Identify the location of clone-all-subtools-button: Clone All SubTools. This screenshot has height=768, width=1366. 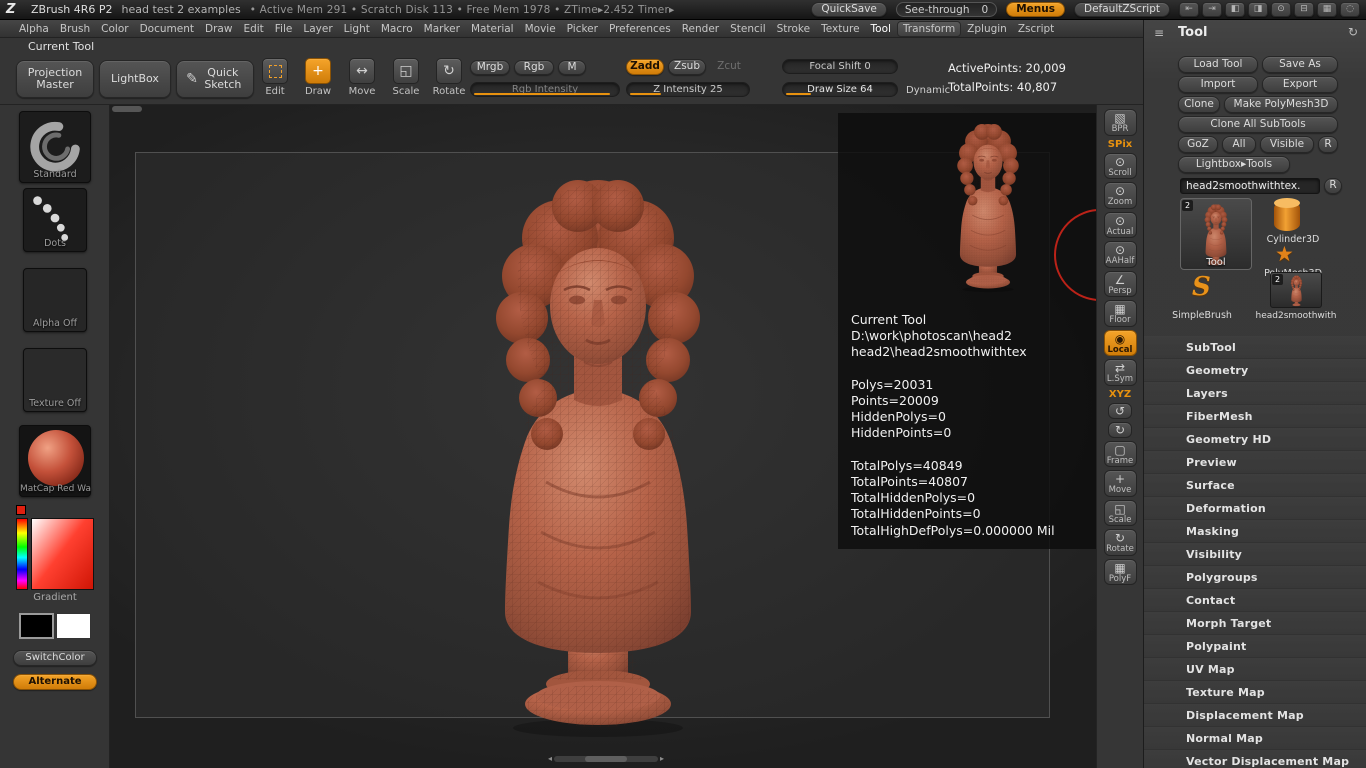
(1258, 124).